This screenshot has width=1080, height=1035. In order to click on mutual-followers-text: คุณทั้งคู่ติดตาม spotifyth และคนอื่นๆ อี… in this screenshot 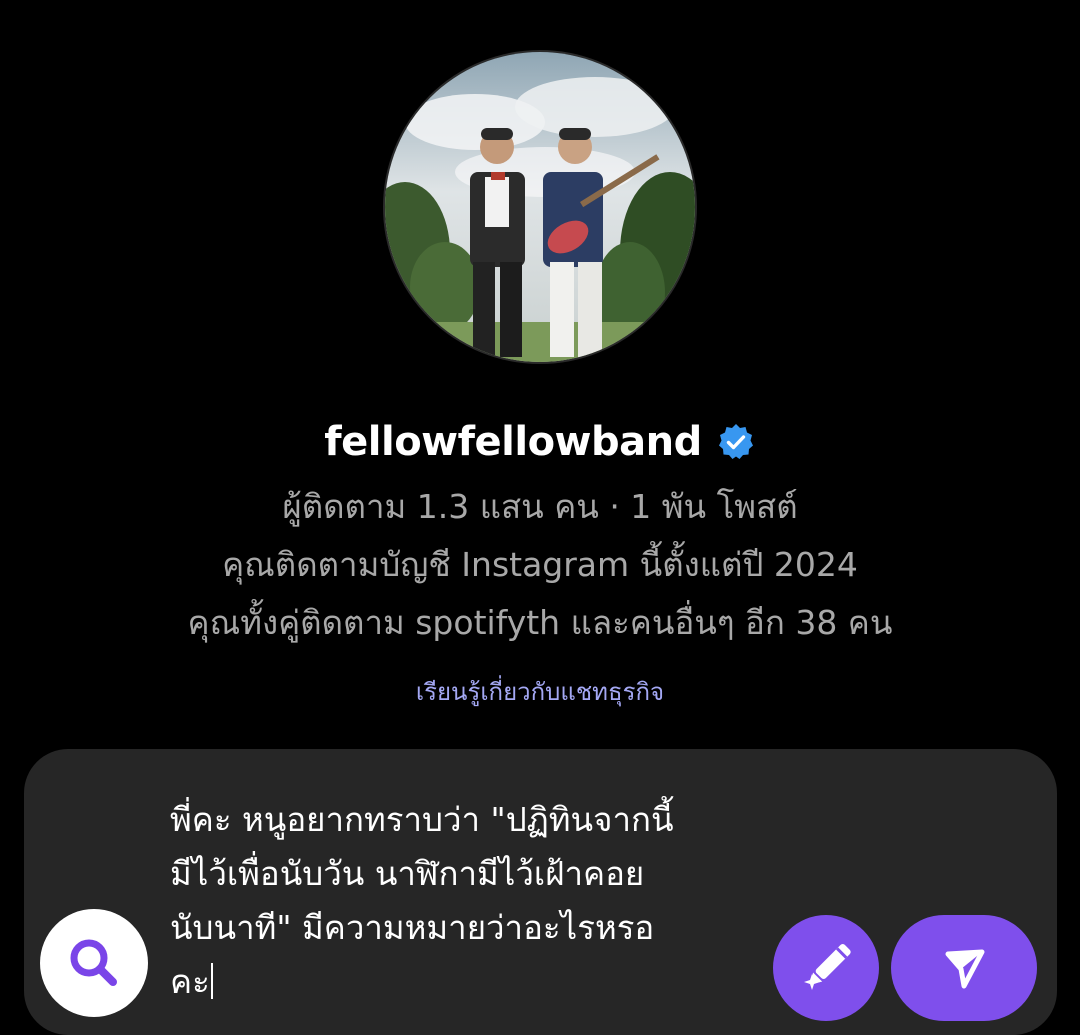, I will do `click(540, 622)`.